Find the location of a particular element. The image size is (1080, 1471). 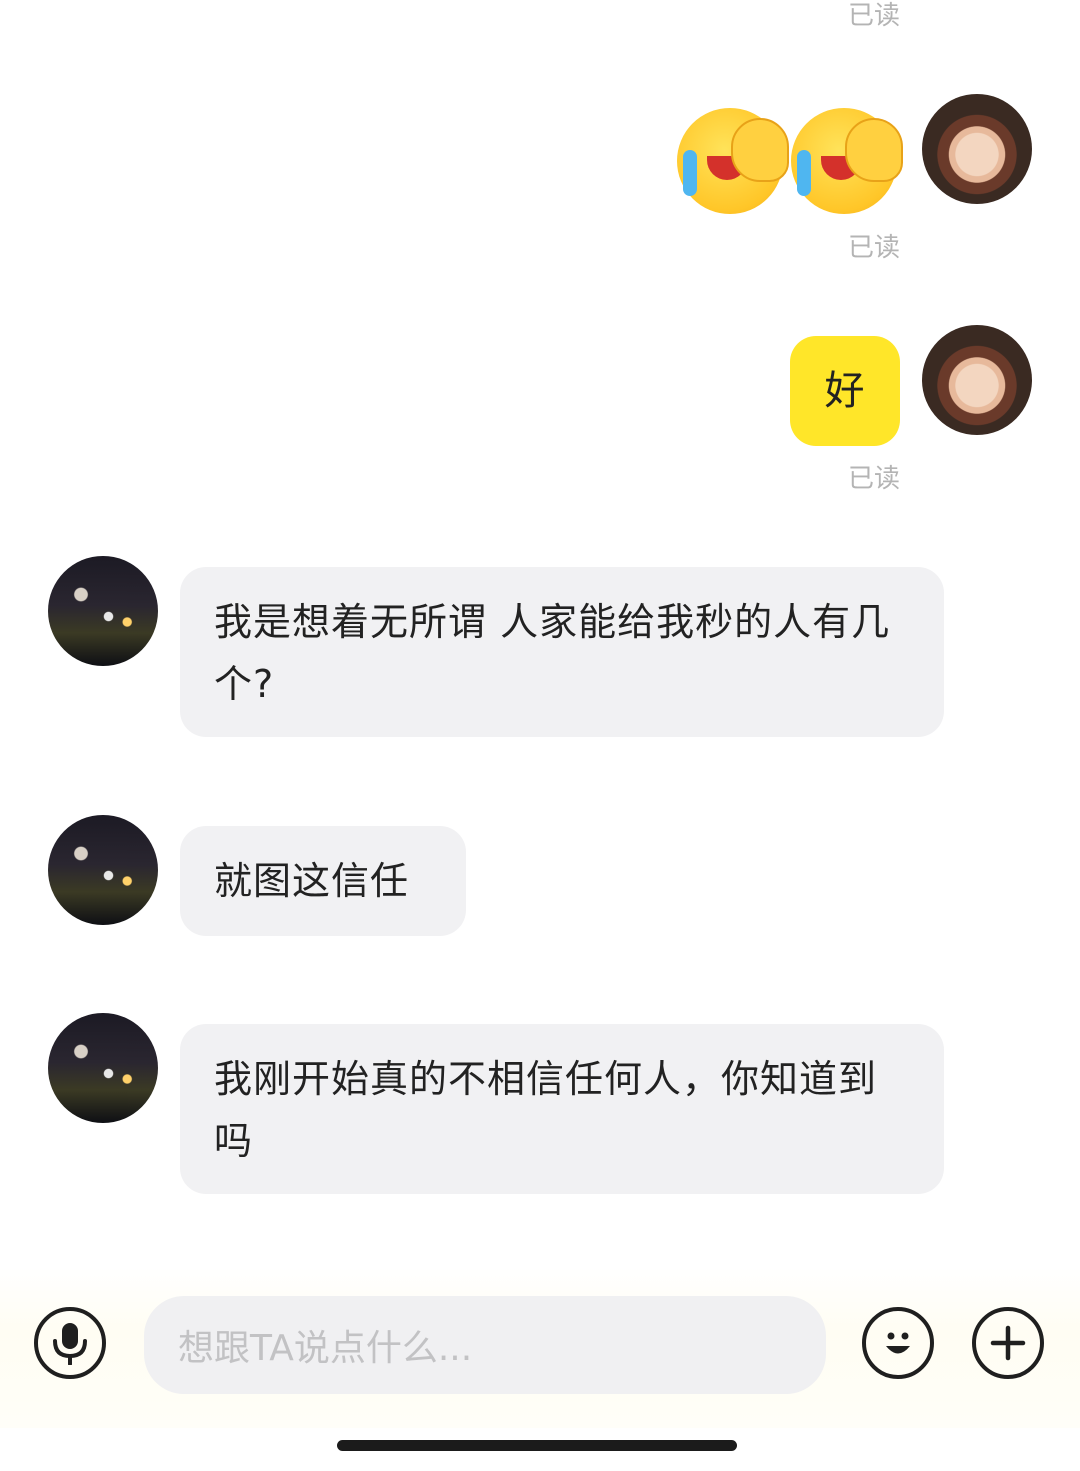

contact-message-bubble: 就图这信任 is located at coordinates (323, 881).